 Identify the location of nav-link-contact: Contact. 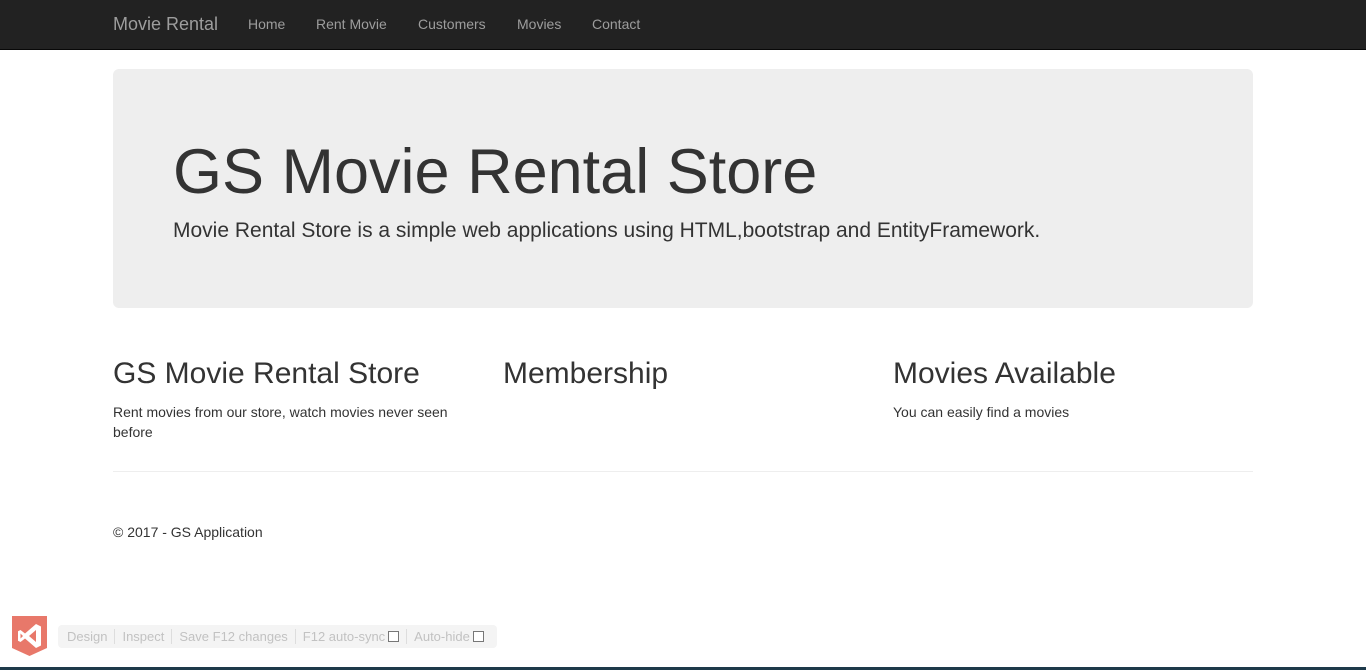
(616, 24).